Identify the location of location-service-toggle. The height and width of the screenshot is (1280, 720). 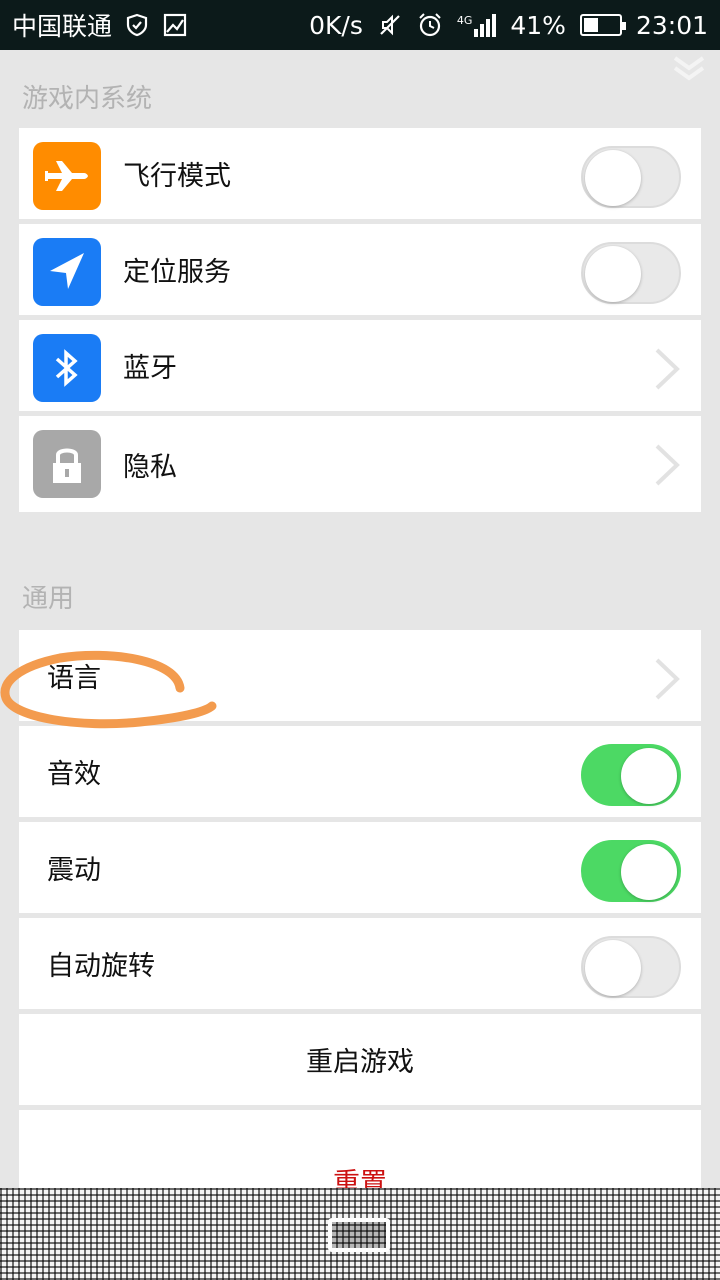
(631, 273).